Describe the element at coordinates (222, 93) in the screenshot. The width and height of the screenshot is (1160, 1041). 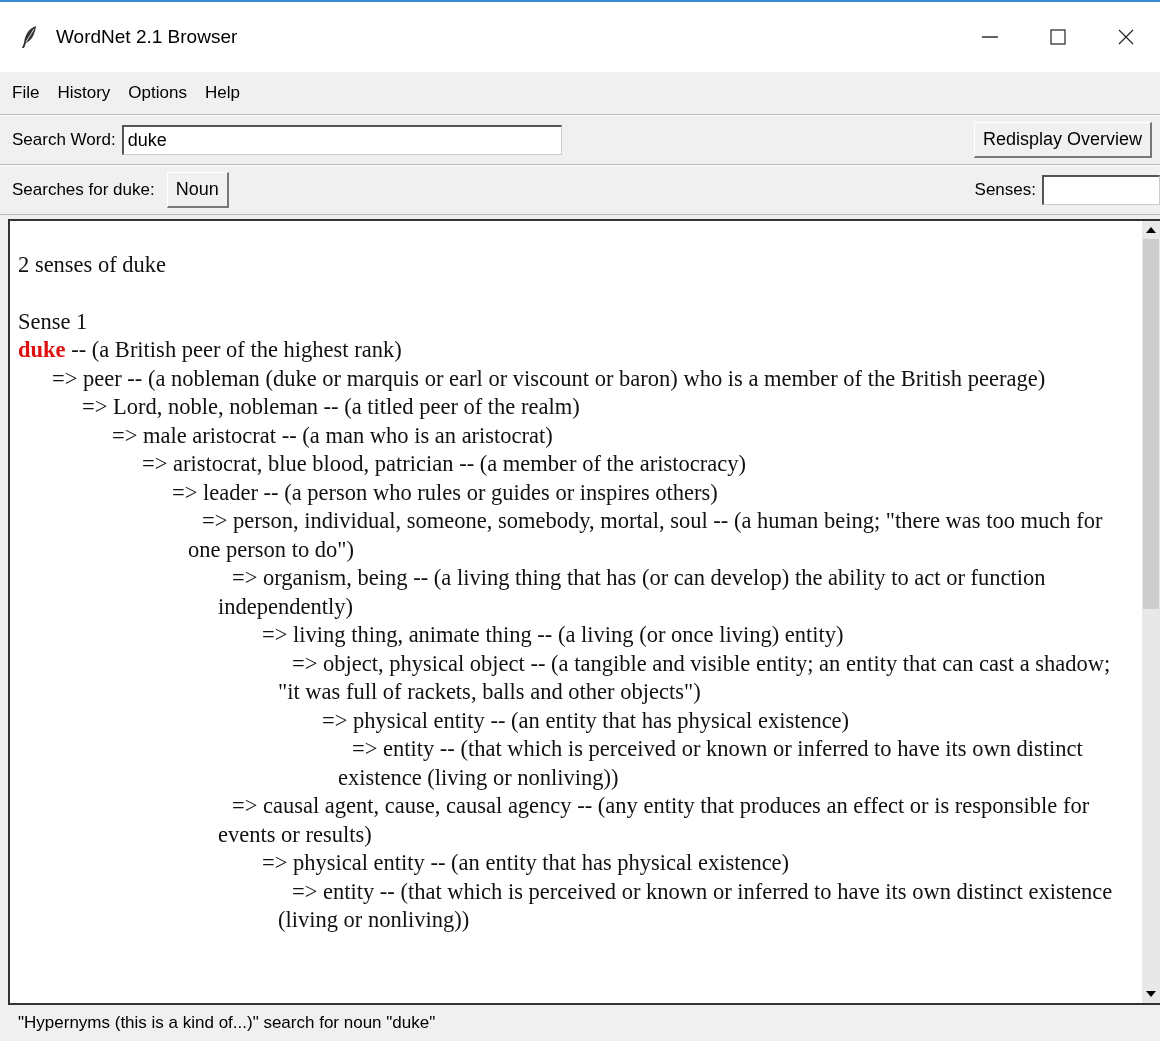
I see `menu-item: Help` at that location.